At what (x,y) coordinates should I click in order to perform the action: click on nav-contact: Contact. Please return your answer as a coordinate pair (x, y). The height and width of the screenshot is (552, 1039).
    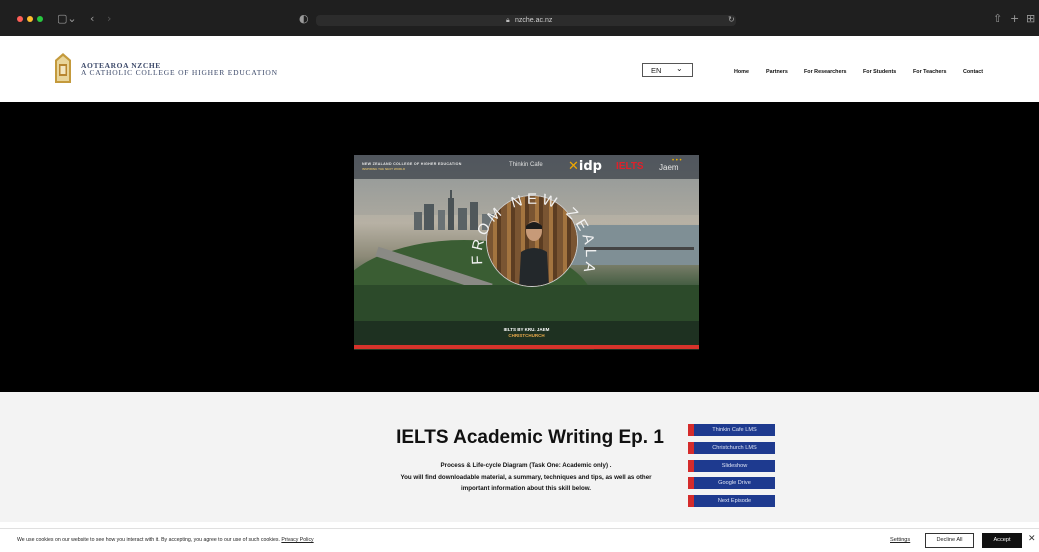
    Looking at the image, I should click on (973, 72).